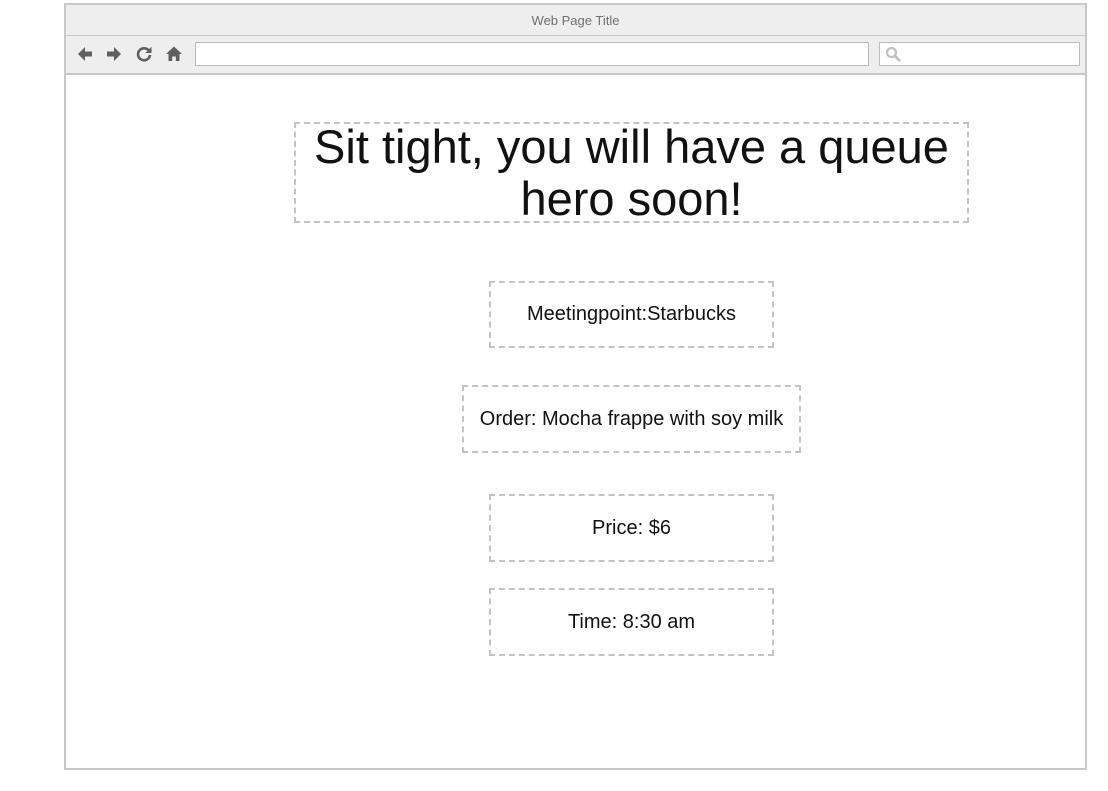  I want to click on meeting-point-label: Meetingpoint:Starbucks, so click(631, 314).